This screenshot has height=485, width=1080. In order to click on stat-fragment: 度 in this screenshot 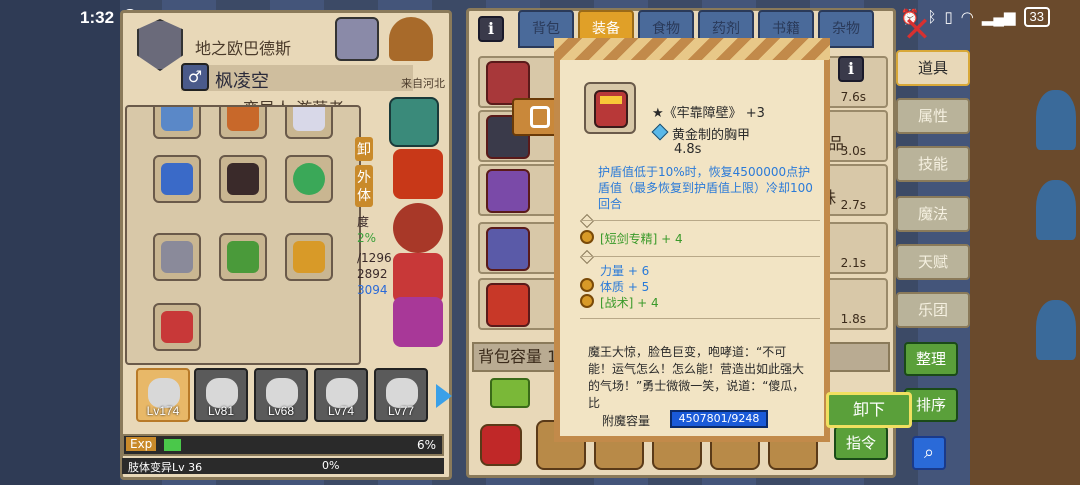, I will do `click(363, 222)`.